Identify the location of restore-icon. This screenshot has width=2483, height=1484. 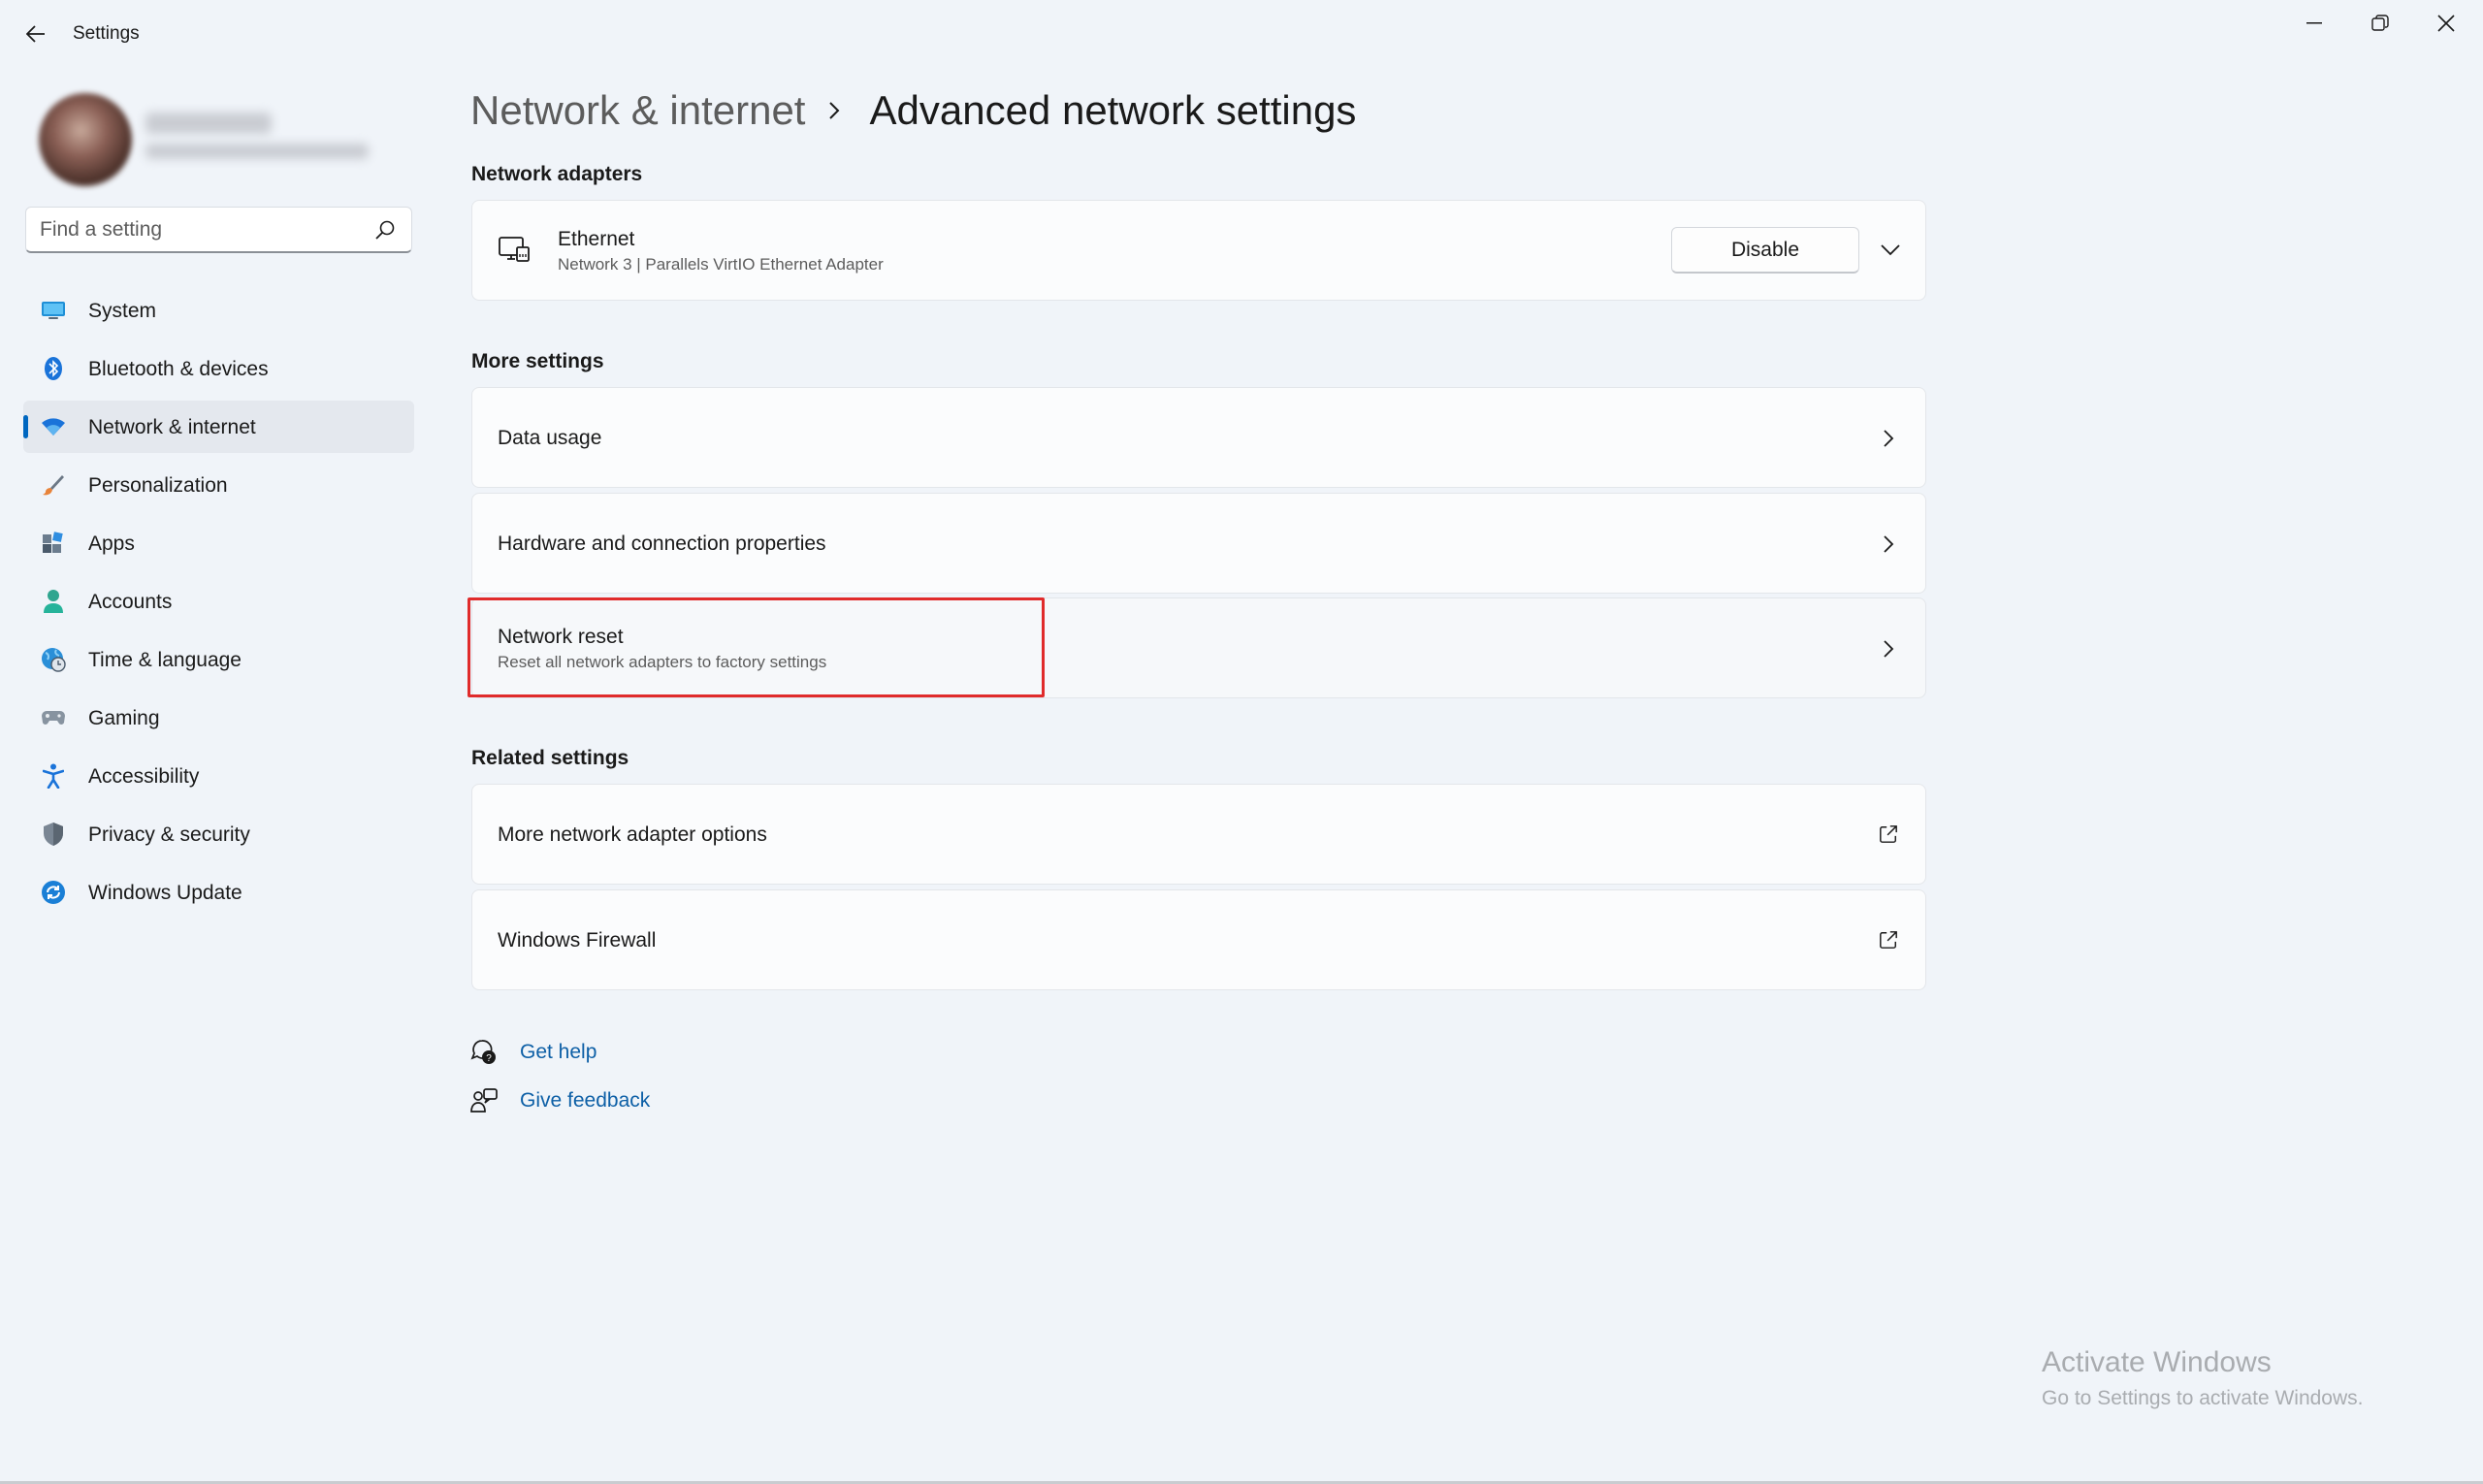
(2380, 23).